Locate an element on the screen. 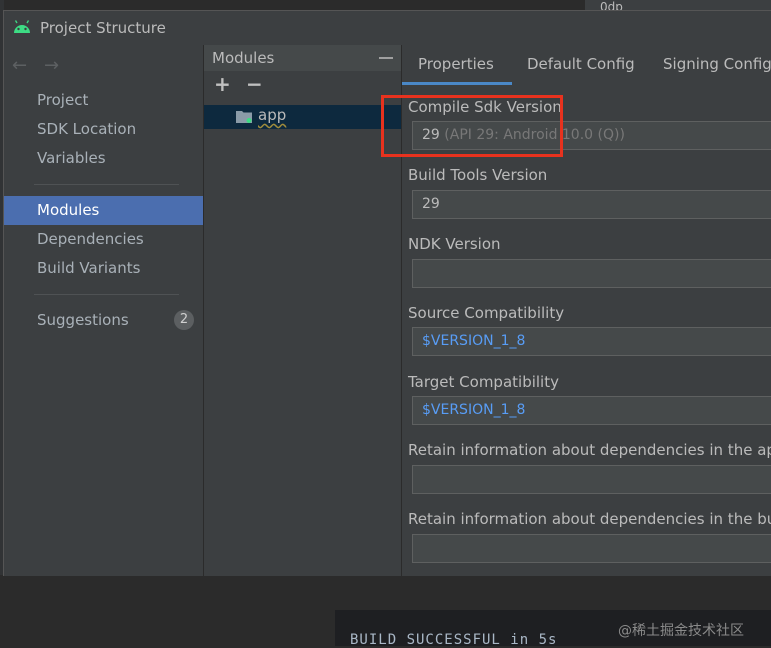 Image resolution: width=771 pixels, height=648 pixels. tab-default-config: Default Config is located at coordinates (581, 64).